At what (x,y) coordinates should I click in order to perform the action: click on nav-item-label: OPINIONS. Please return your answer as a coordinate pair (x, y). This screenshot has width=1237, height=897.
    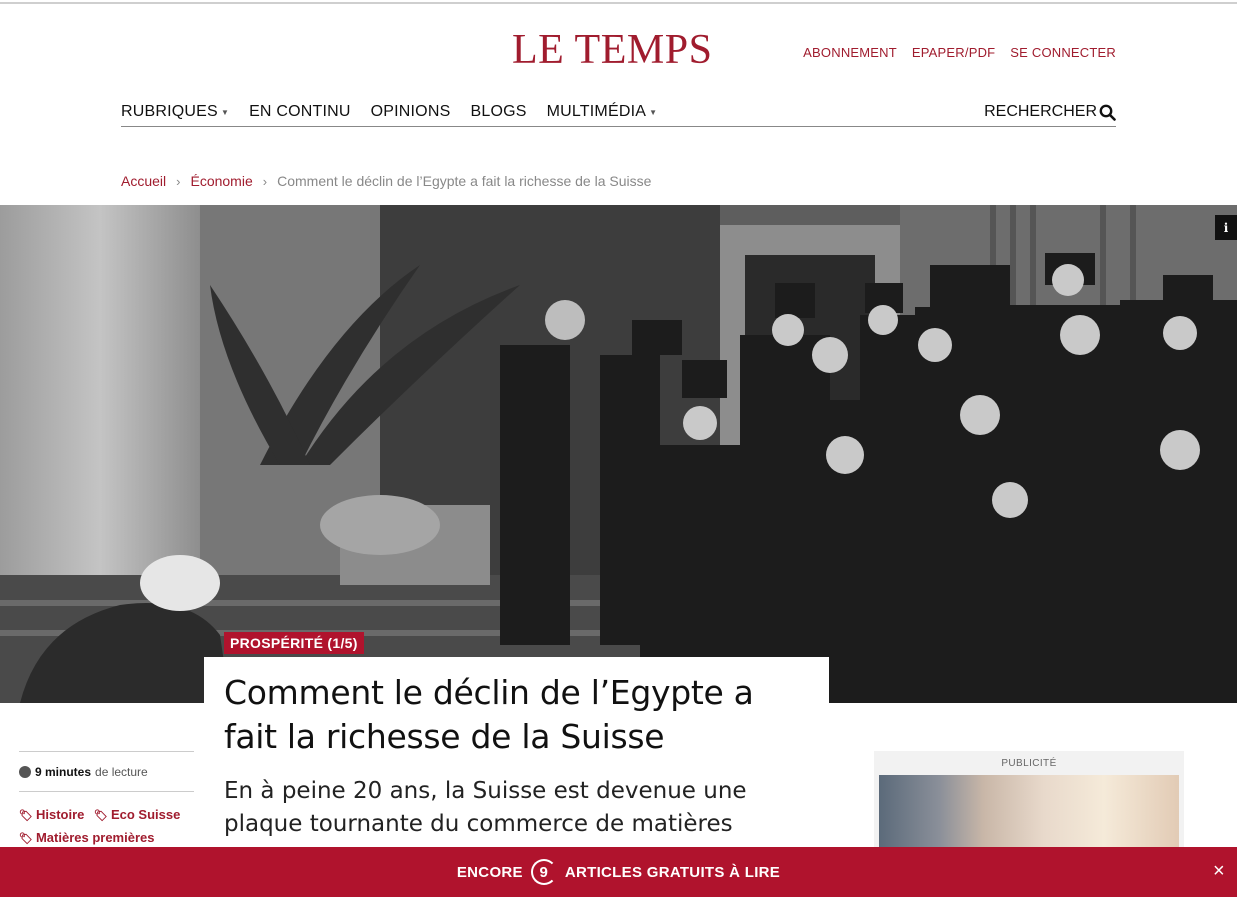
    Looking at the image, I should click on (410, 111).